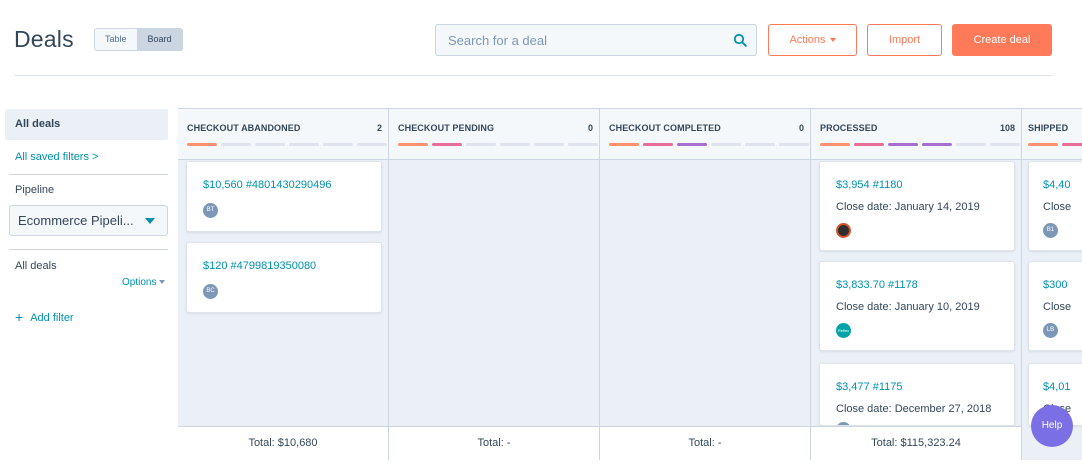  Describe the element at coordinates (56, 157) in the screenshot. I see `saved-filters-link: All saved filters >` at that location.